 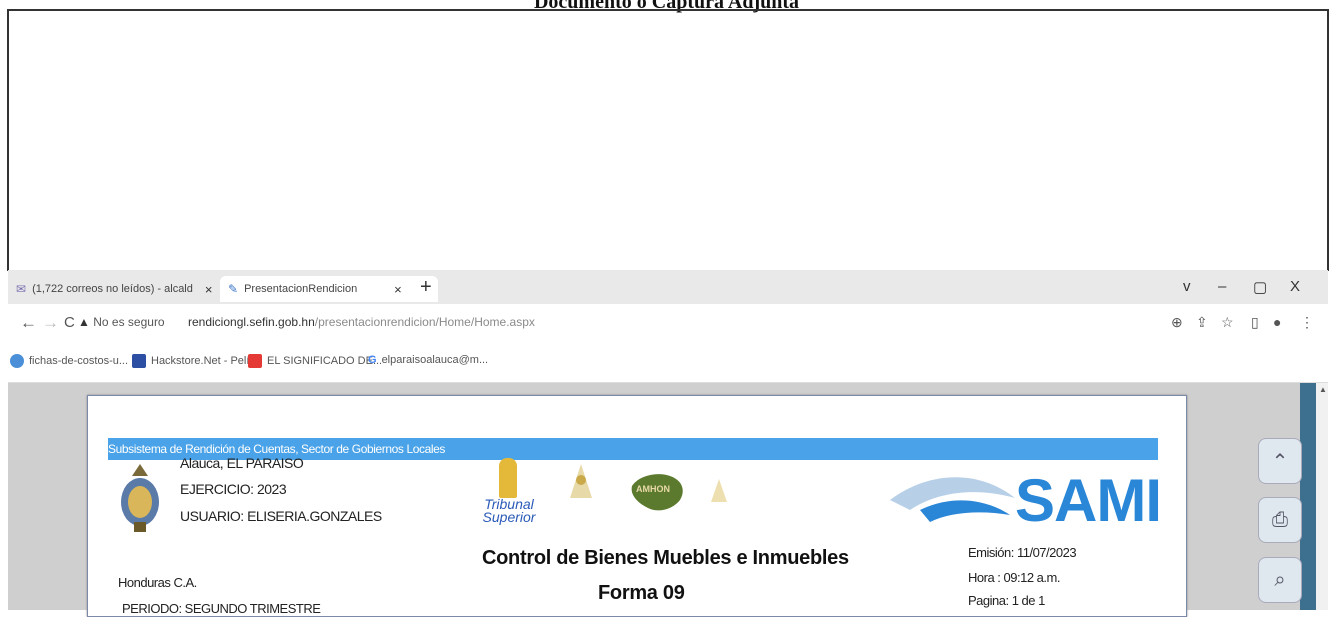 What do you see at coordinates (50, 323) in the screenshot?
I see `forward-button: →` at bounding box center [50, 323].